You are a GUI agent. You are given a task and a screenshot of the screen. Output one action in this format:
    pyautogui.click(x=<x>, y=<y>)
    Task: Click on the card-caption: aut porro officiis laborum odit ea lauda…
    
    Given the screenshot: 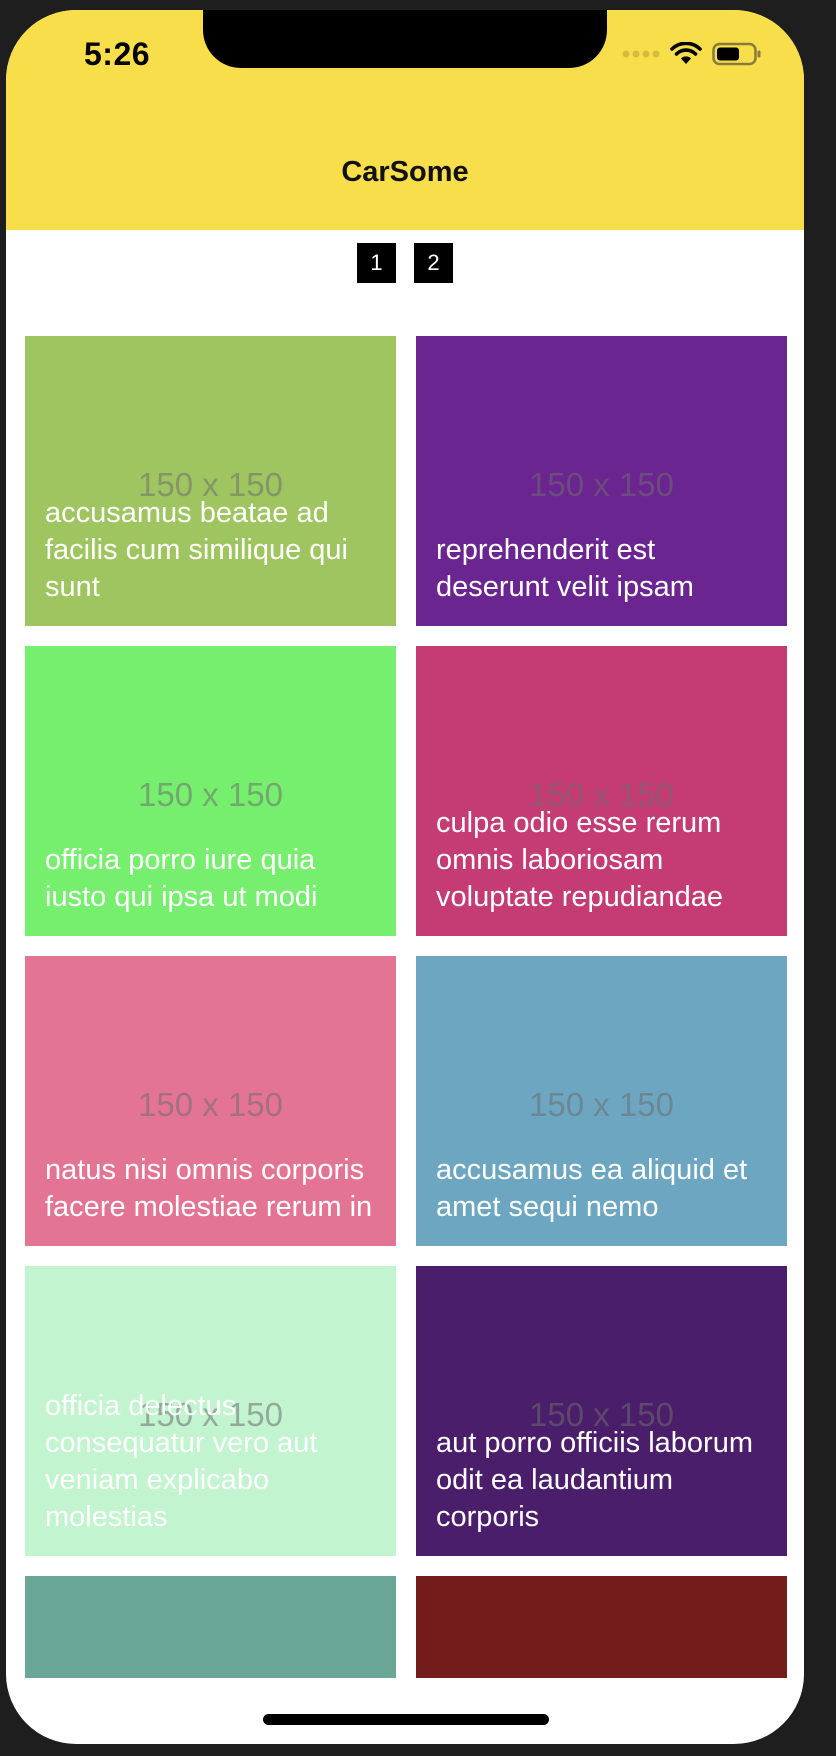 What is the action you would take?
    pyautogui.click(x=595, y=1480)
    